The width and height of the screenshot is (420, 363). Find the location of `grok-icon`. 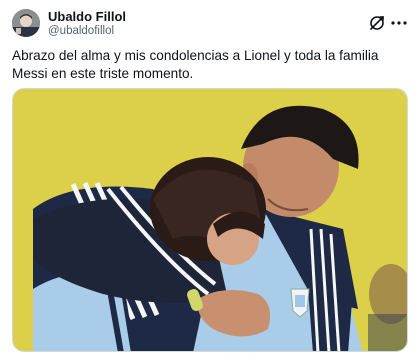

grok-icon is located at coordinates (377, 23).